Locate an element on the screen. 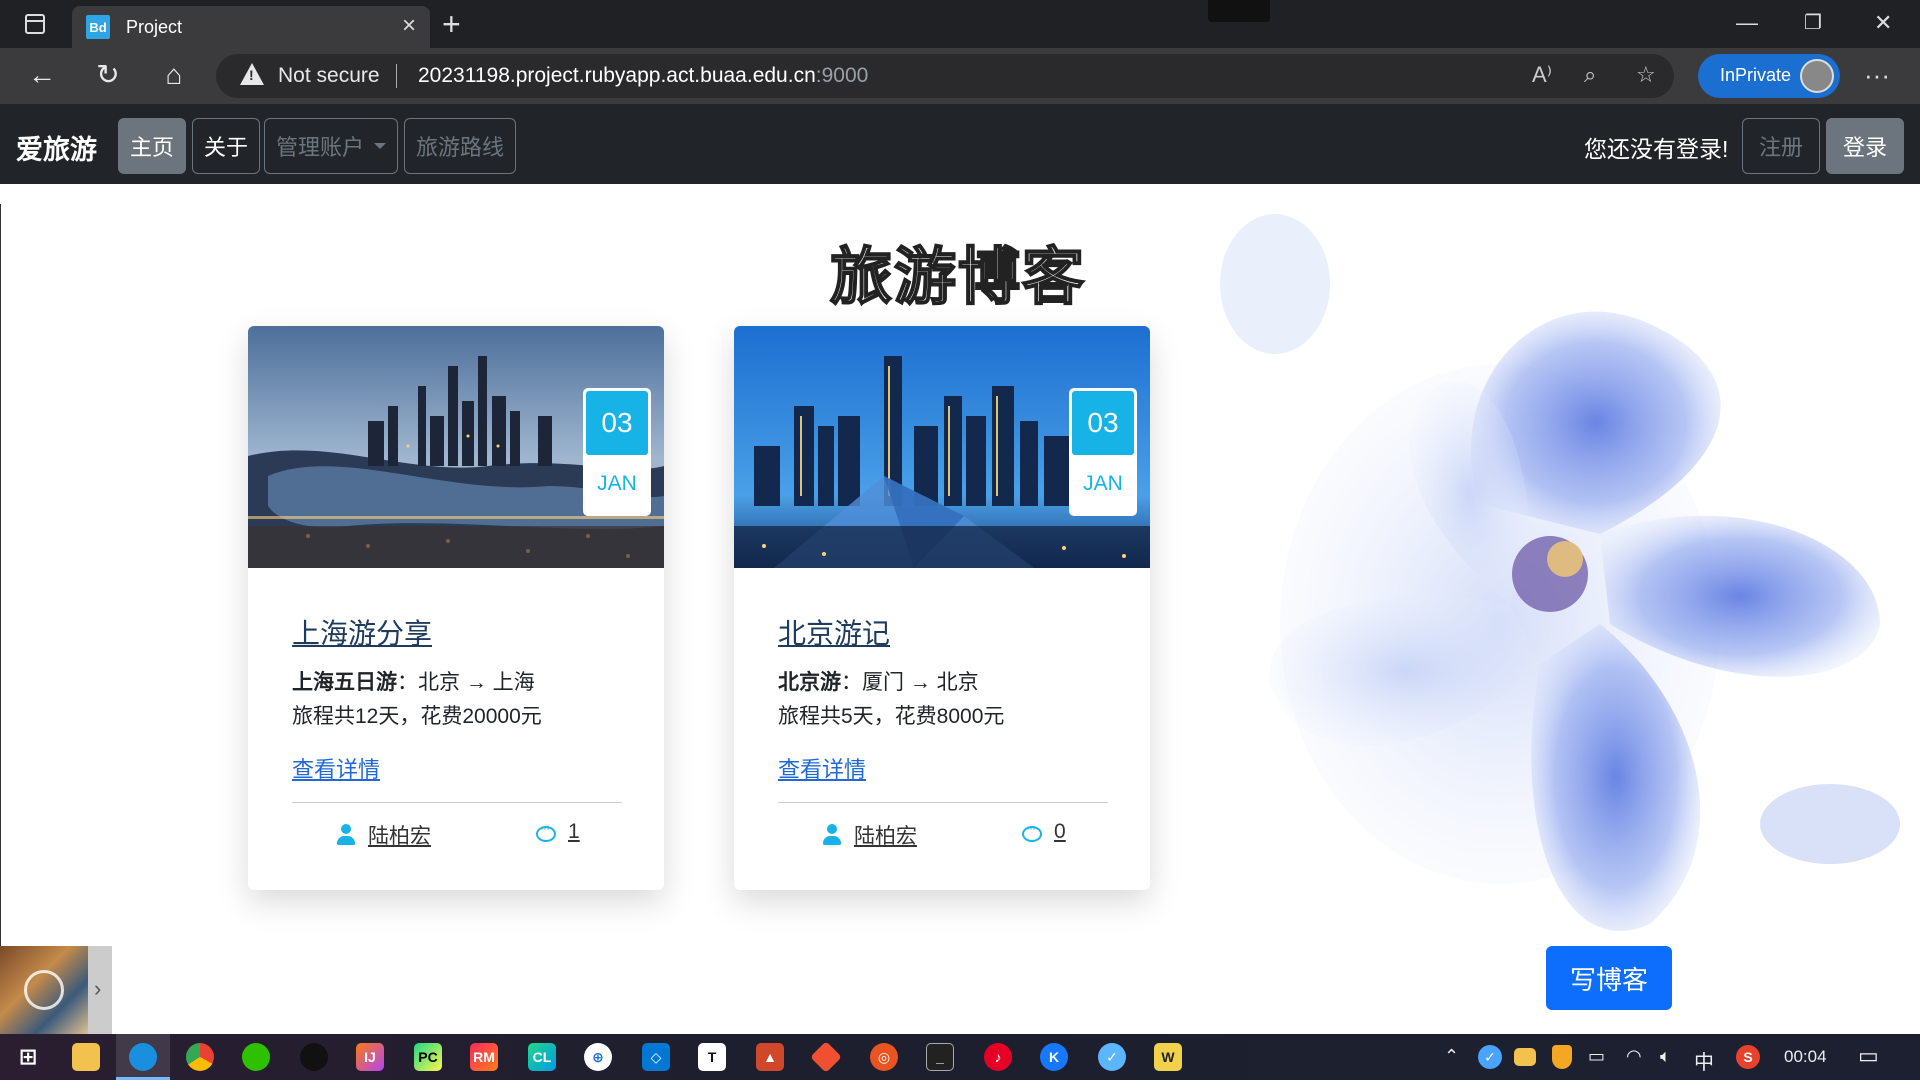  edge-browser-icon is located at coordinates (143, 1057).